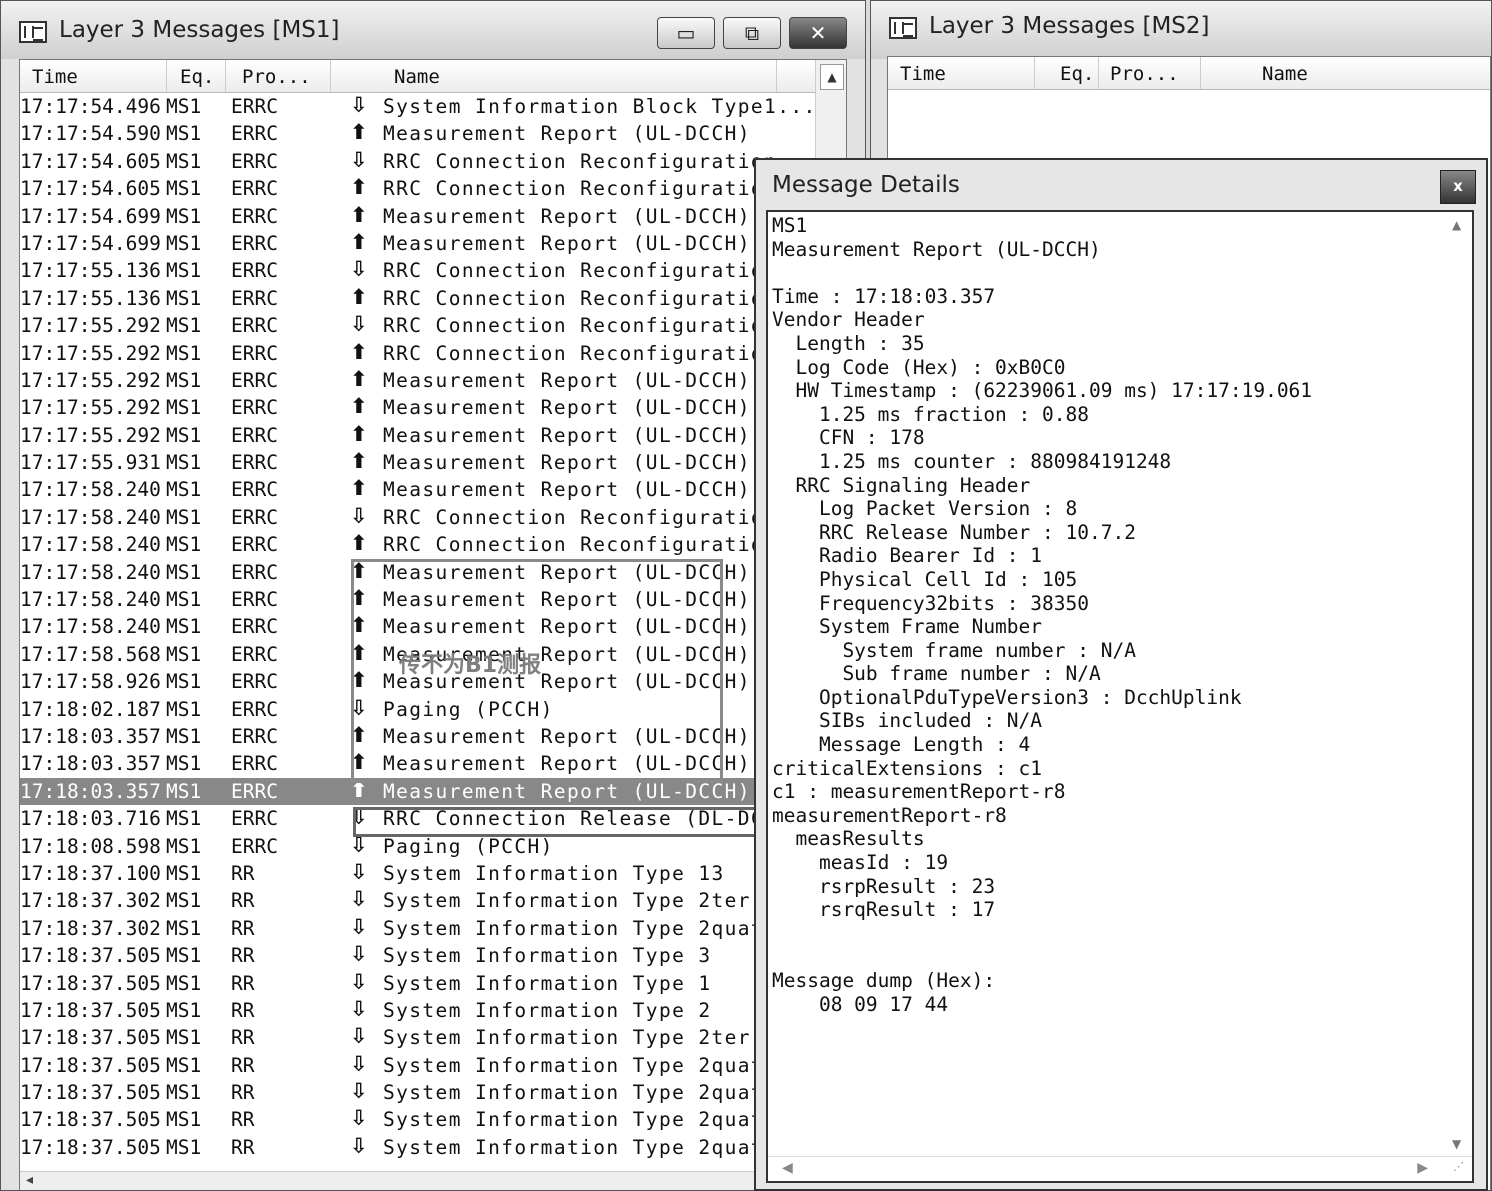 The width and height of the screenshot is (1492, 1191). Describe the element at coordinates (1120, 1168) in the screenshot. I see `details-horizontal-scrollbar: ◀ ▶ ⋰` at that location.